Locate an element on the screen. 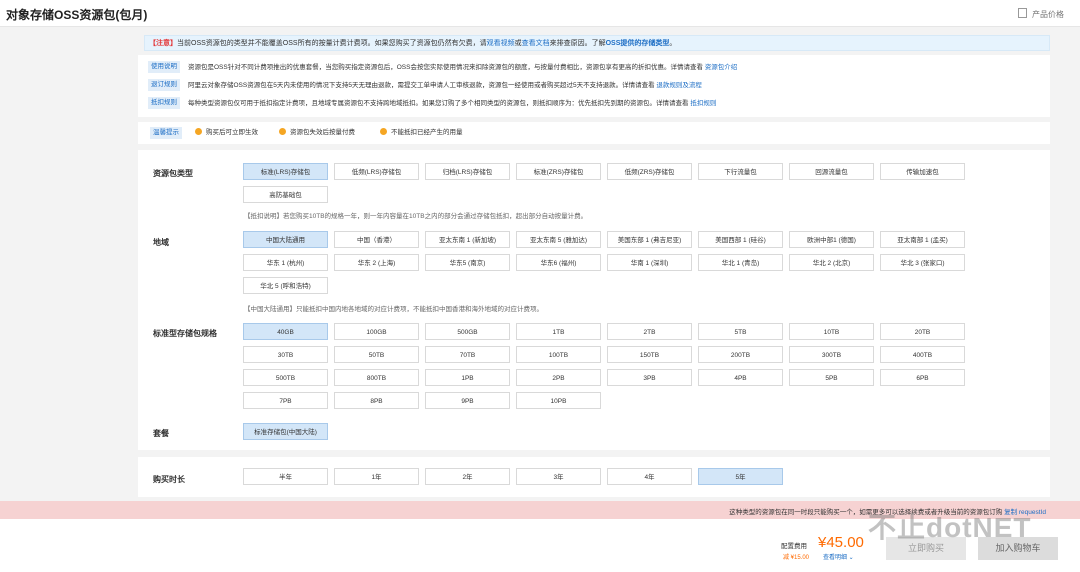 The width and height of the screenshot is (1080, 572). region-option: 美国西部 1 (硅谷) is located at coordinates (740, 239).